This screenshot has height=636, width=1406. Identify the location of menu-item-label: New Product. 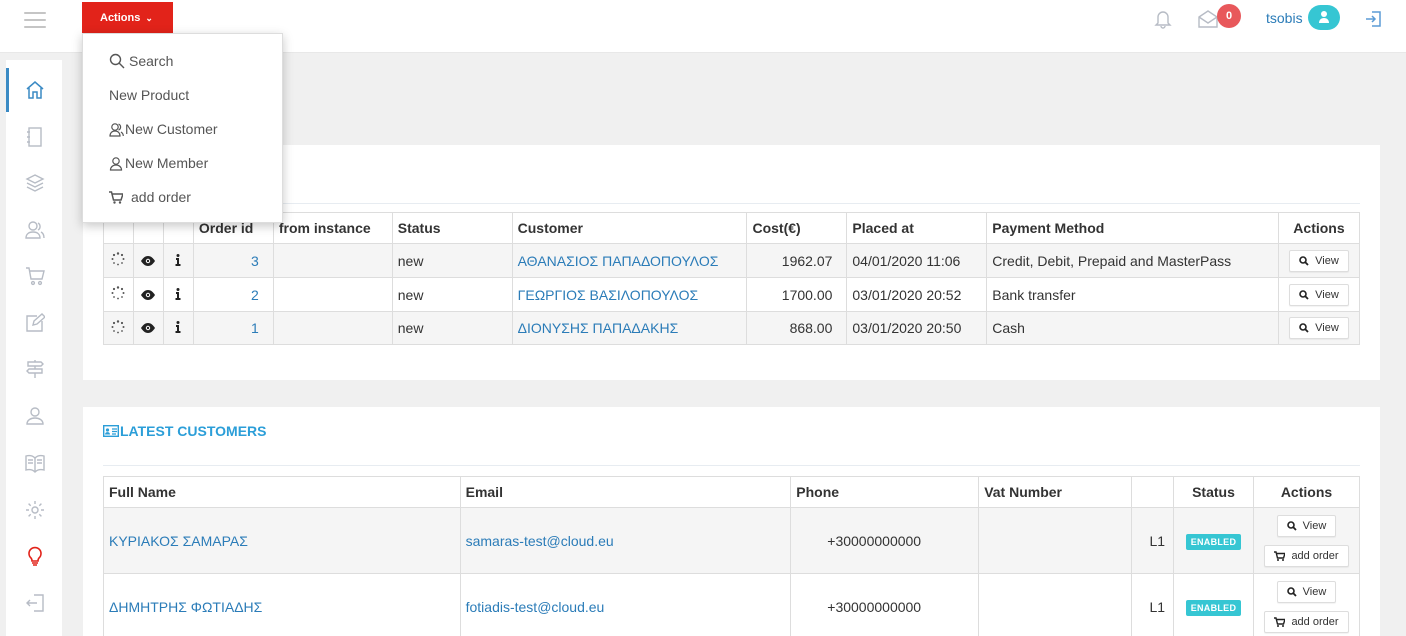
(149, 95).